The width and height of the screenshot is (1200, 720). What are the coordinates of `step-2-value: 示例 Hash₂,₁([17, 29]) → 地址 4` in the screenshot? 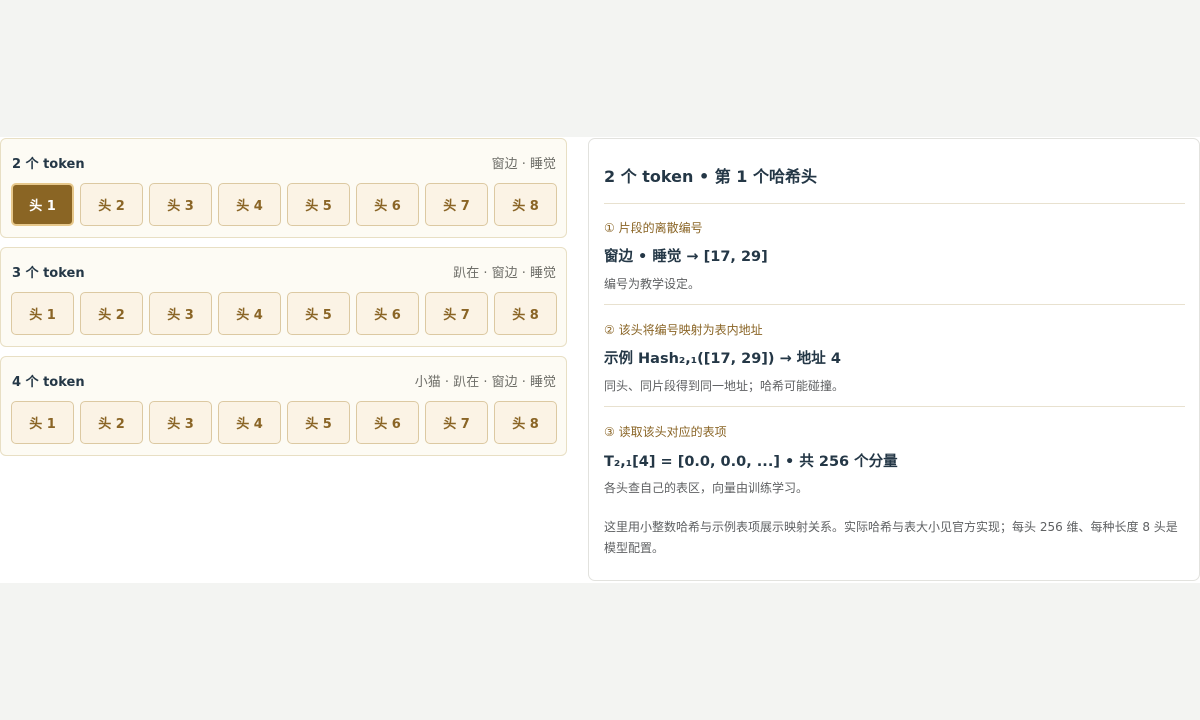 It's located at (722, 359).